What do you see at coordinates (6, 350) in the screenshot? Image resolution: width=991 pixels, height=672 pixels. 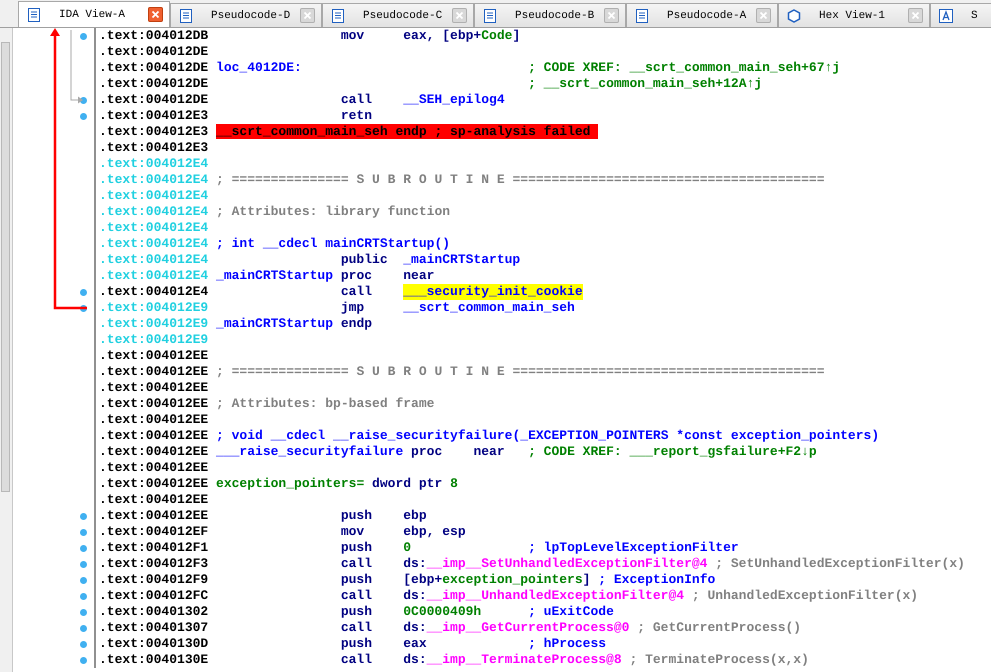 I see `scrollbar` at bounding box center [6, 350].